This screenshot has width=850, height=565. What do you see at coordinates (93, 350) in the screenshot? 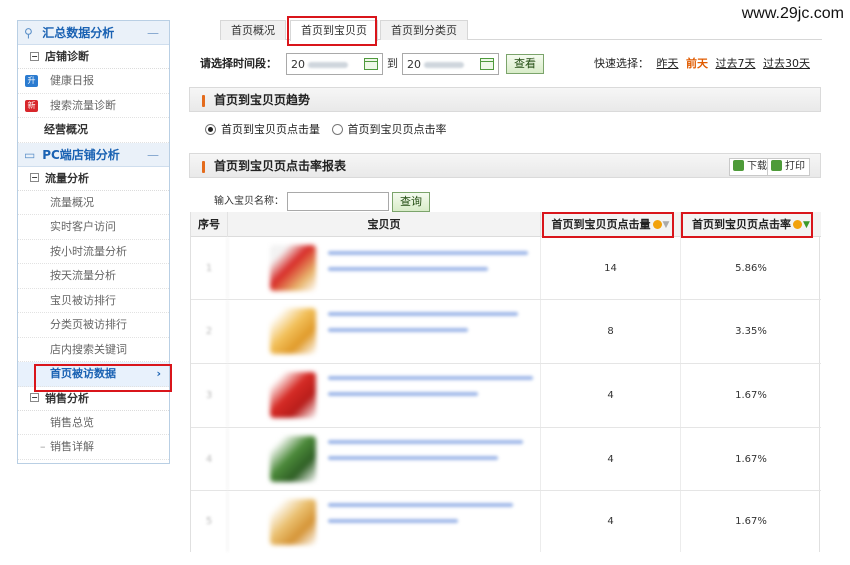
I see `sidebar-item-search-keywords: 店内搜索关键词` at bounding box center [93, 350].